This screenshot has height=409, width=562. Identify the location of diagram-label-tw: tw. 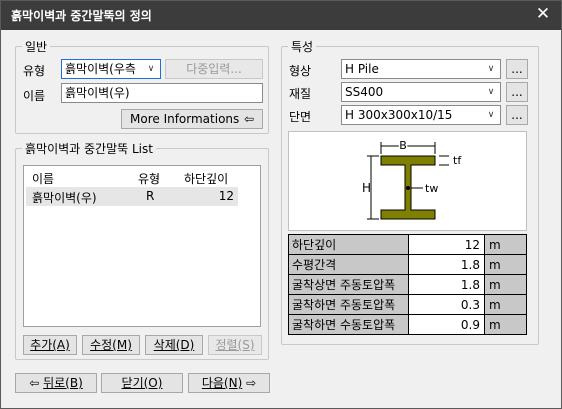
(431, 188).